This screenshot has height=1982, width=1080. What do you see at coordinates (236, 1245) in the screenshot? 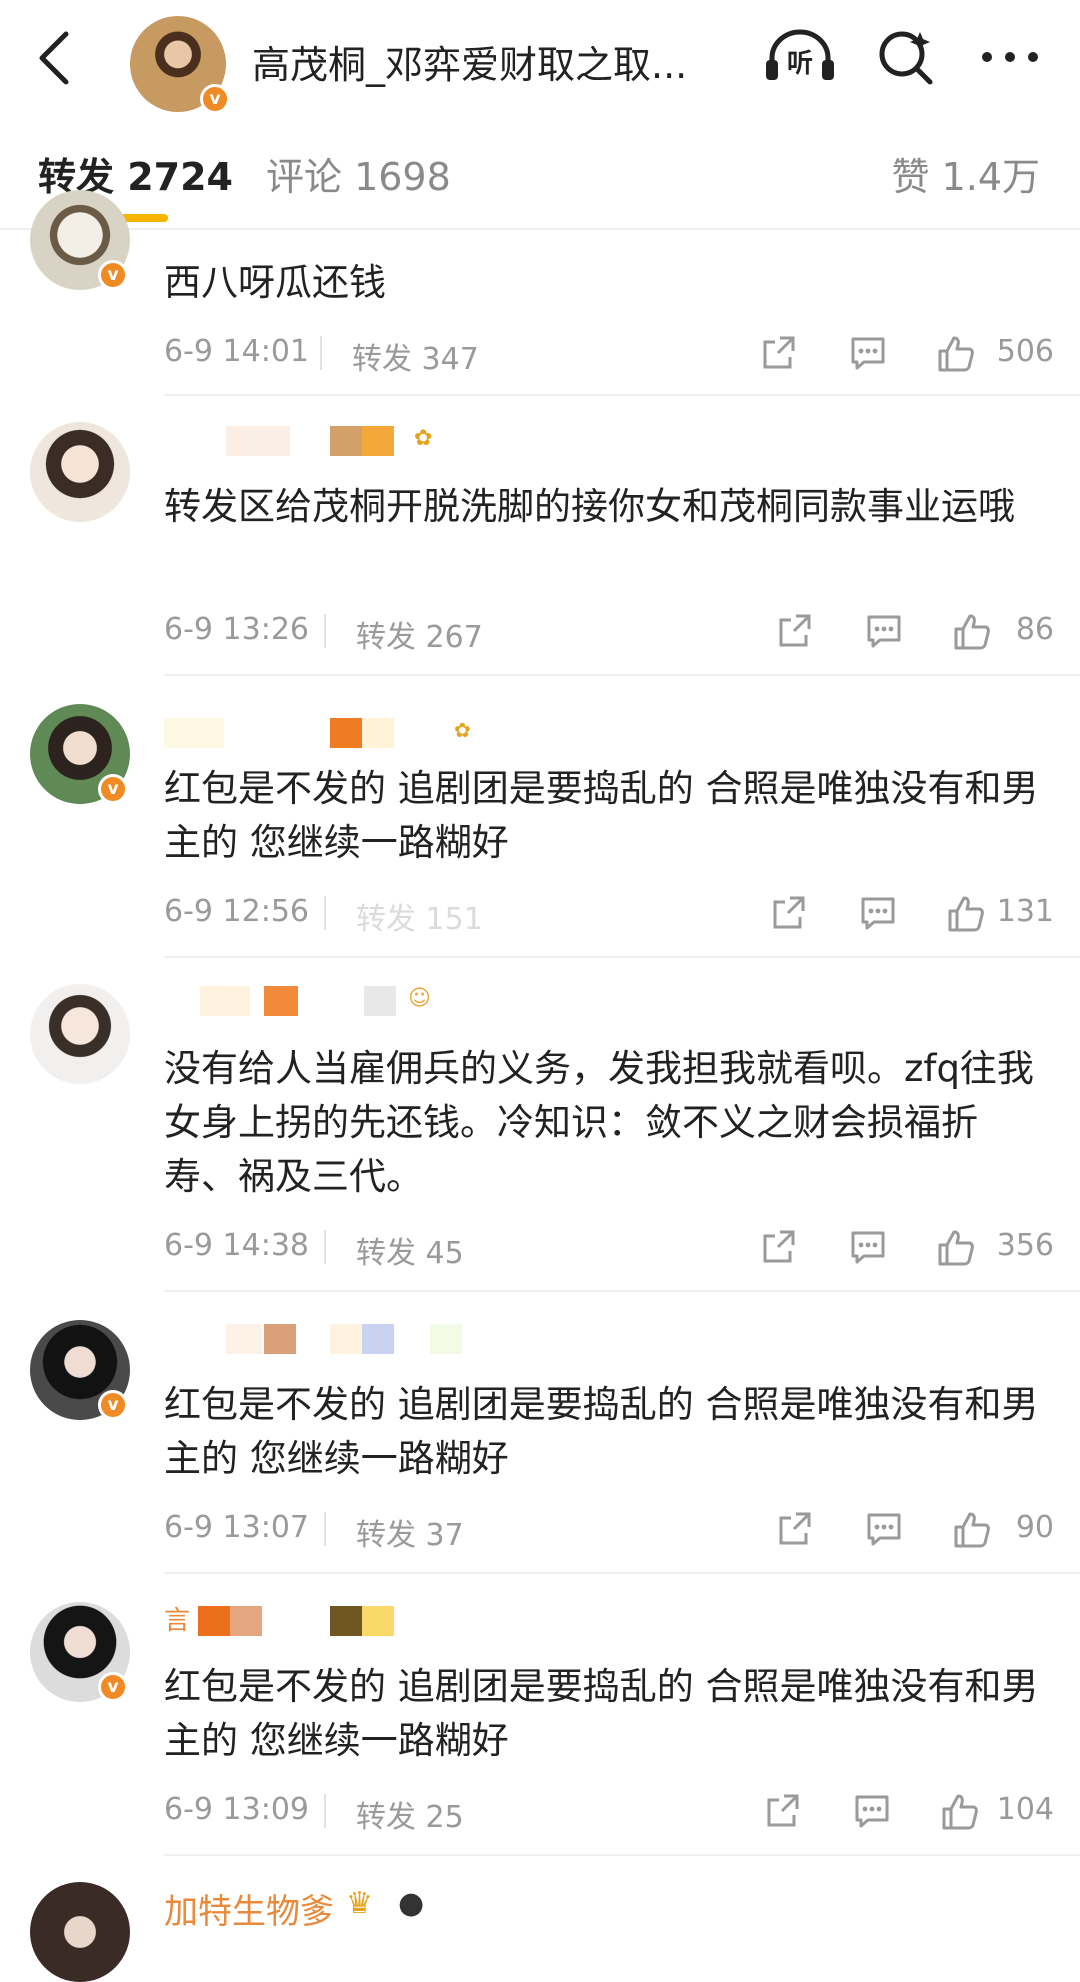
I see `timestamp: 6-9 14:38` at bounding box center [236, 1245].